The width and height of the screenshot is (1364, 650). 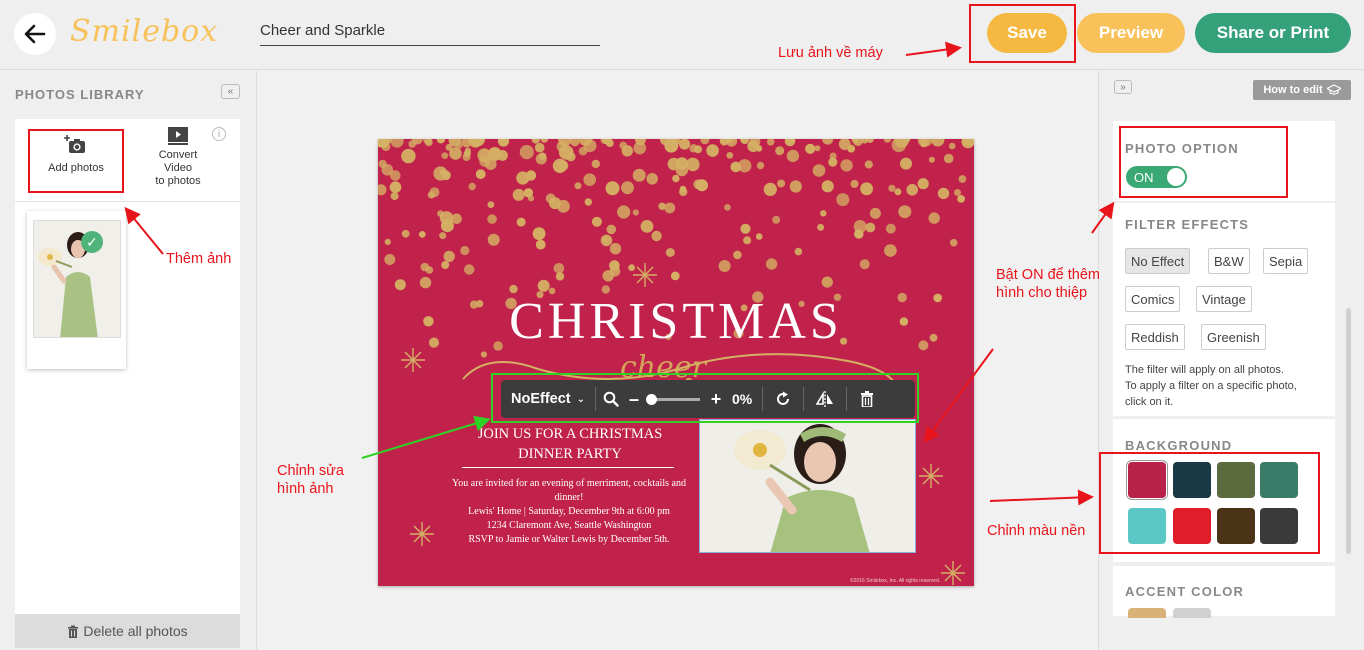 I want to click on arrow-to-photo-option, so click(x=1103, y=217).